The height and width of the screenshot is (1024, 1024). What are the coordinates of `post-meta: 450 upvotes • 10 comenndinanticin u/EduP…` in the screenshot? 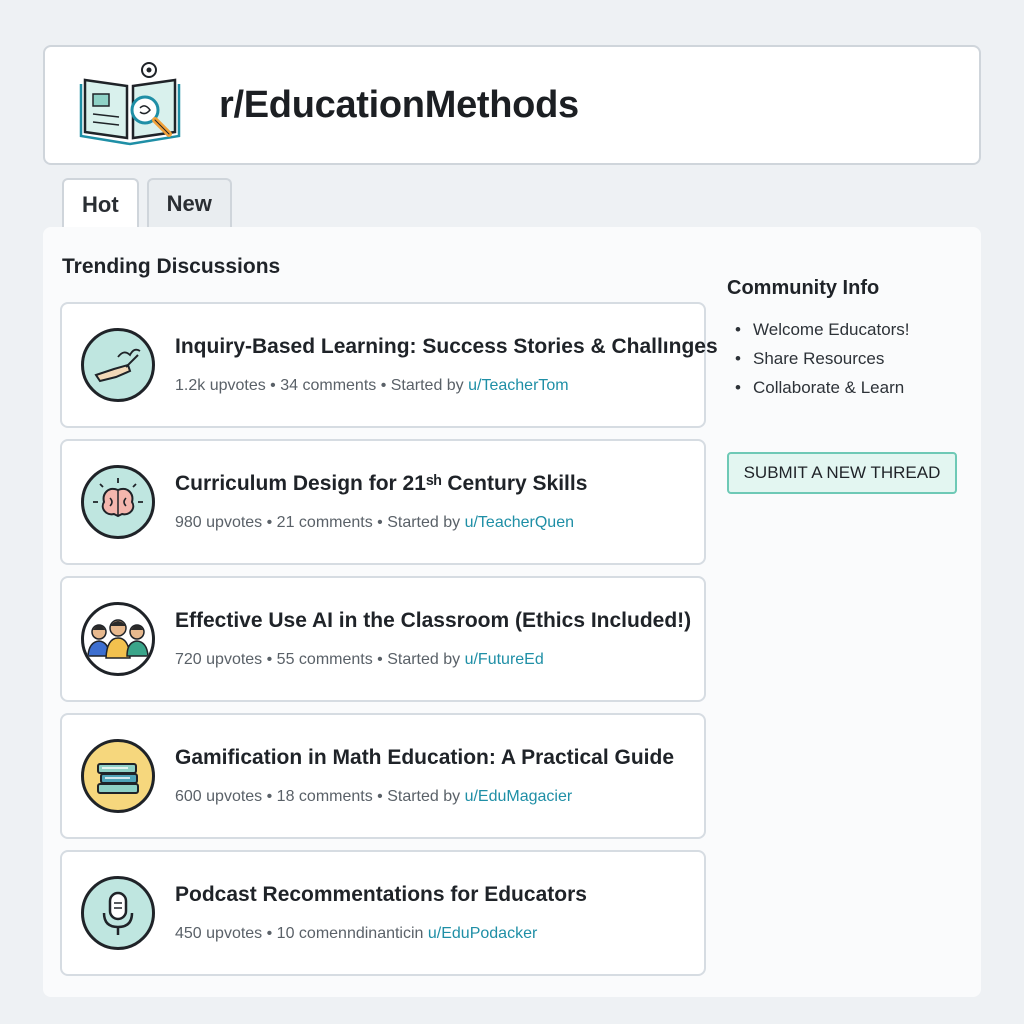 It's located at (381, 934).